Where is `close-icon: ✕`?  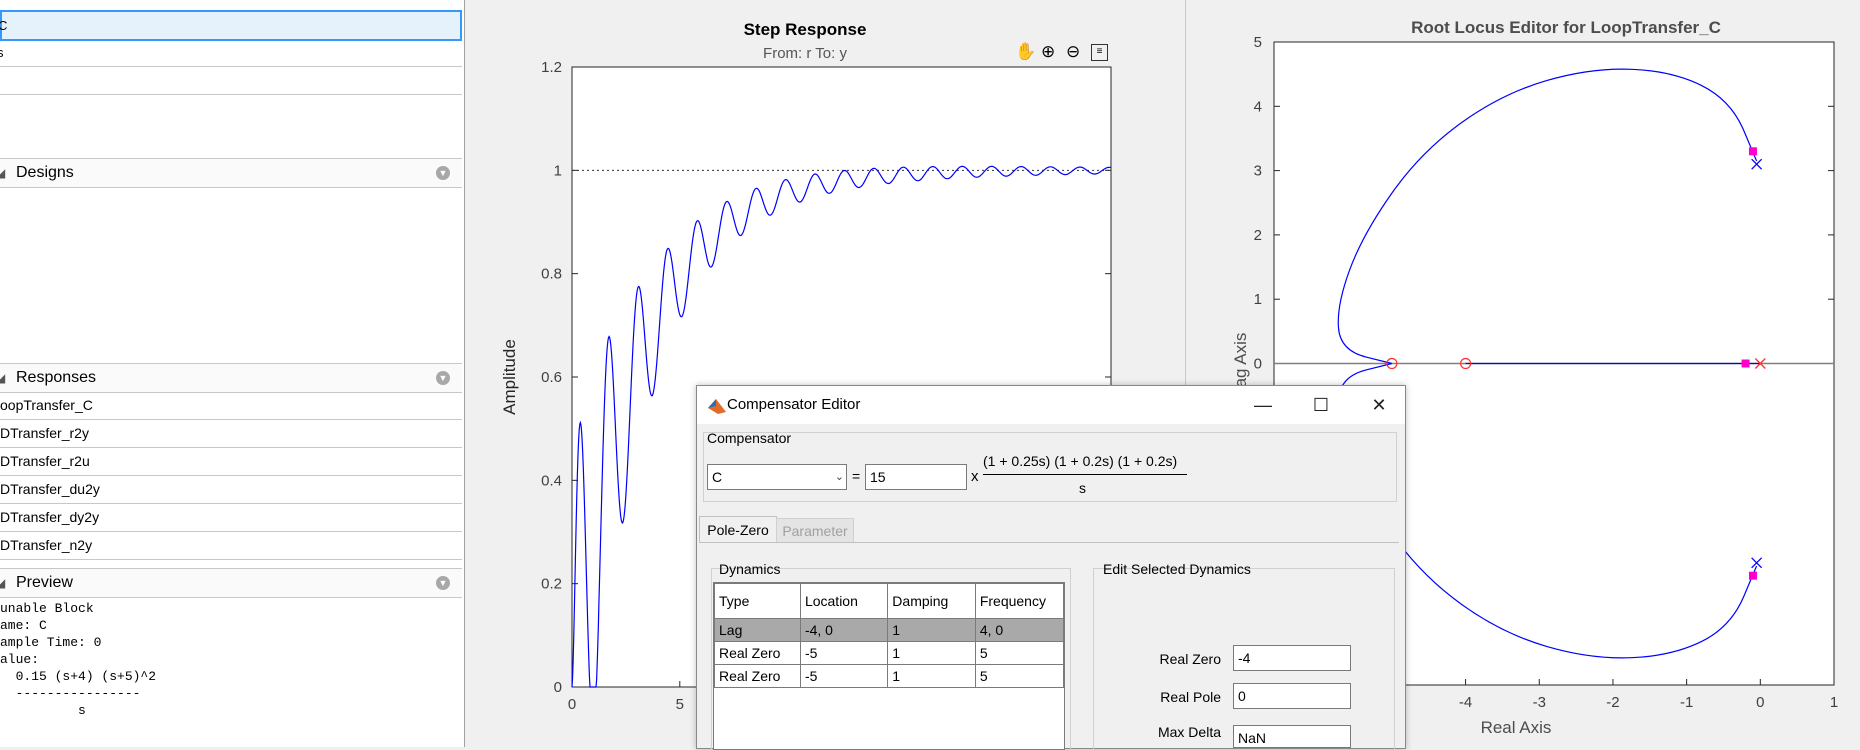
close-icon: ✕ is located at coordinates (1379, 405).